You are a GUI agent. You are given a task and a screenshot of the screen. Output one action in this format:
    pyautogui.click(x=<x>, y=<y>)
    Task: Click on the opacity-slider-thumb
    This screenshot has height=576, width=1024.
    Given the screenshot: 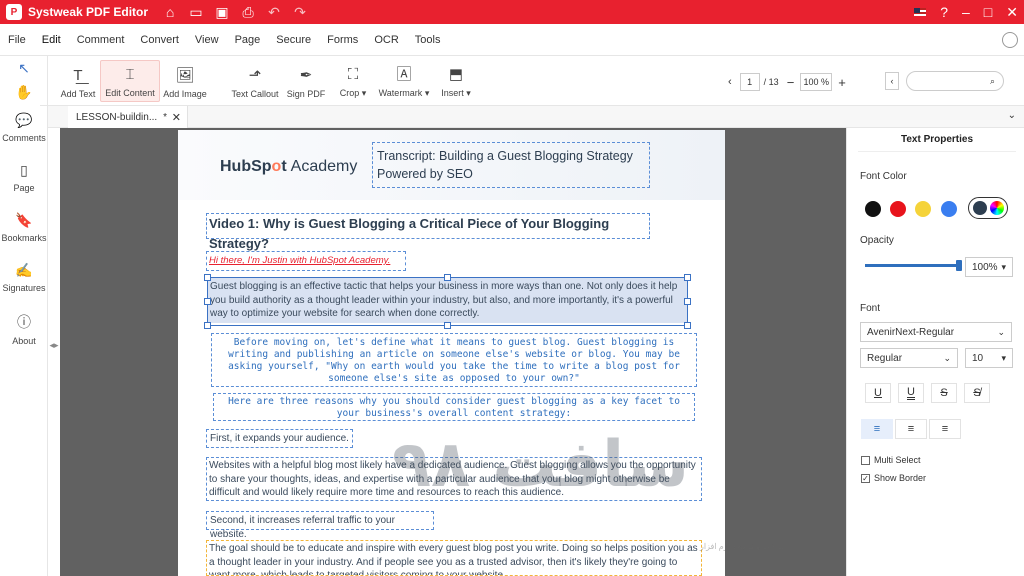 What is the action you would take?
    pyautogui.click(x=959, y=265)
    